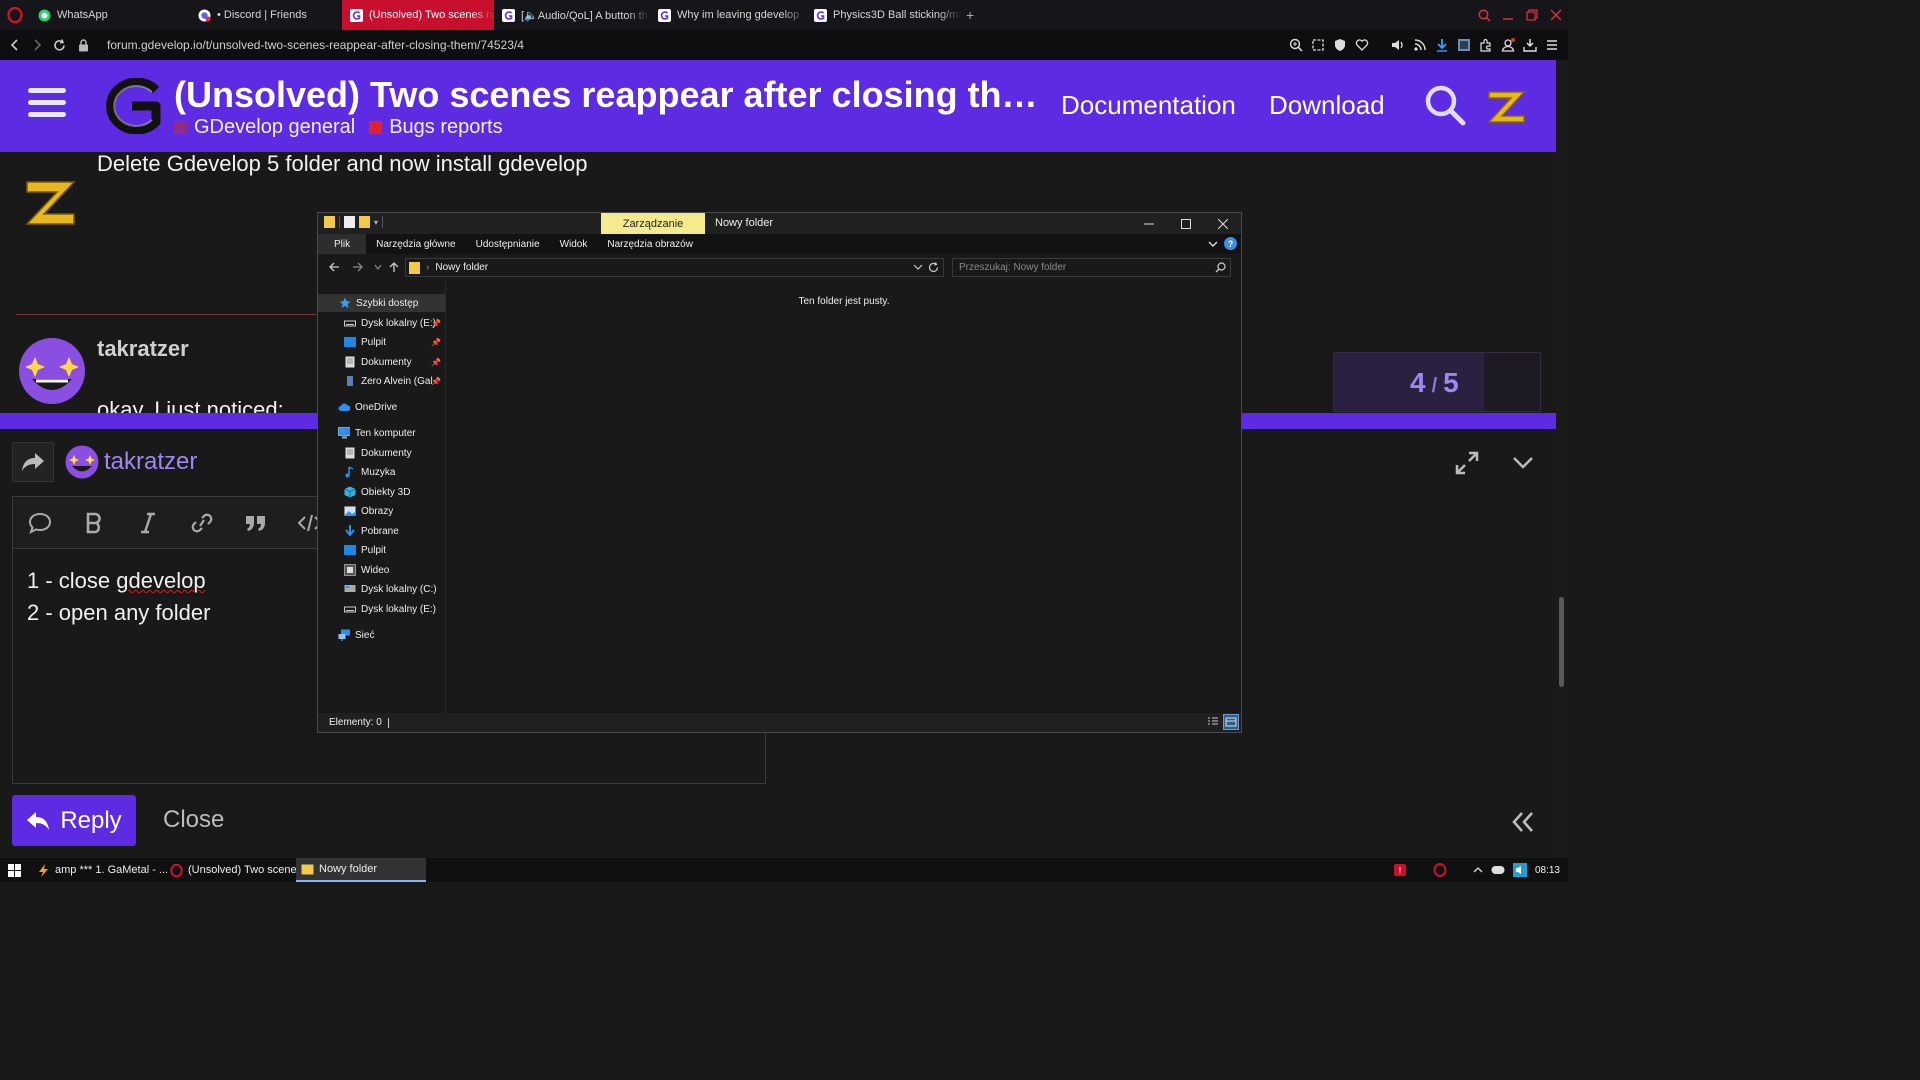 Image resolution: width=1920 pixels, height=1080 pixels. I want to click on ribbon-tab-file: Plik, so click(342, 244).